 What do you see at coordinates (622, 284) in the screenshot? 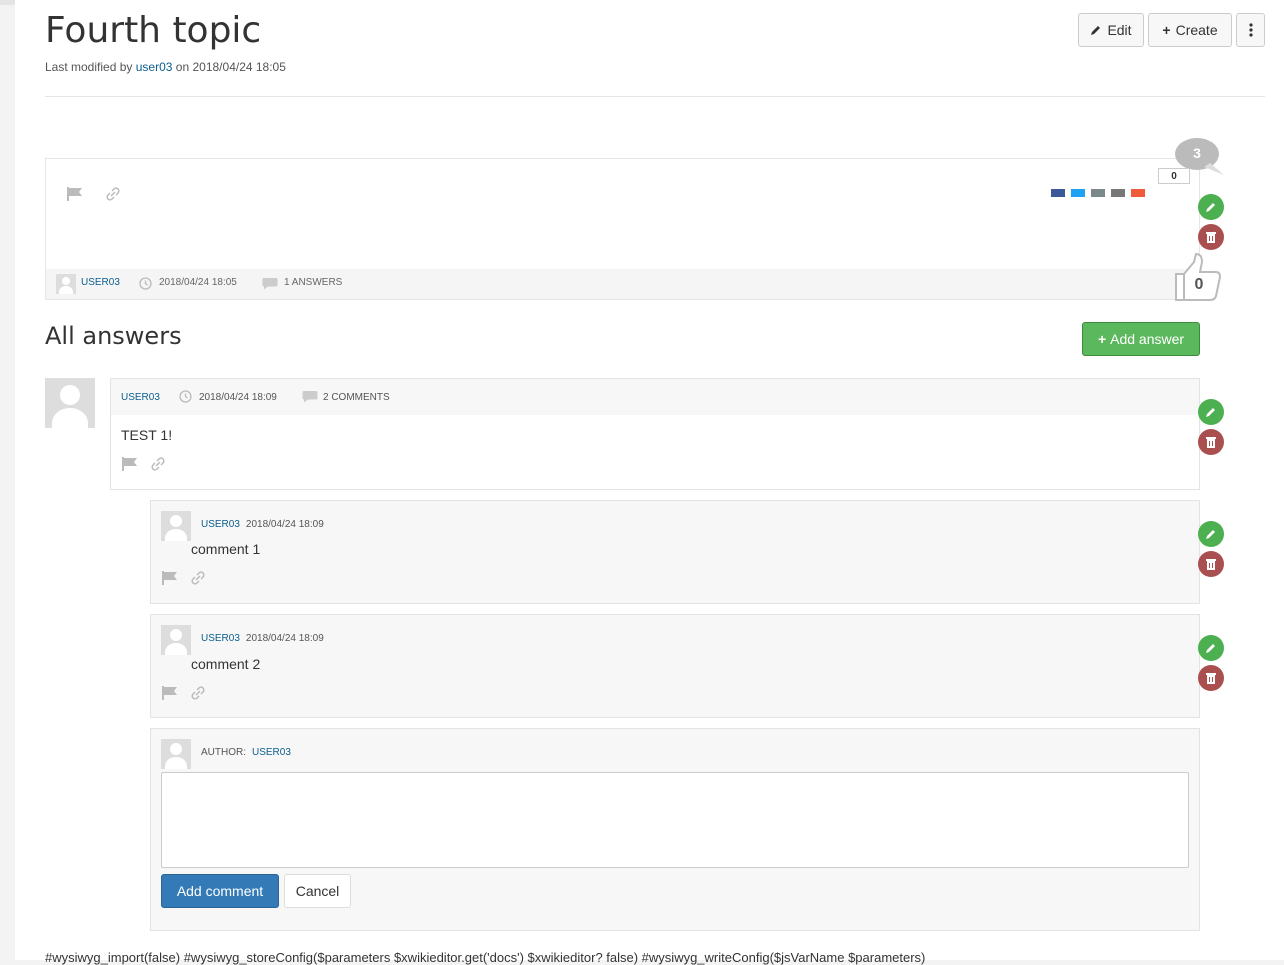
I see `question-footer: USER03 2018/04/24 18:05 1 ANSWERS` at bounding box center [622, 284].